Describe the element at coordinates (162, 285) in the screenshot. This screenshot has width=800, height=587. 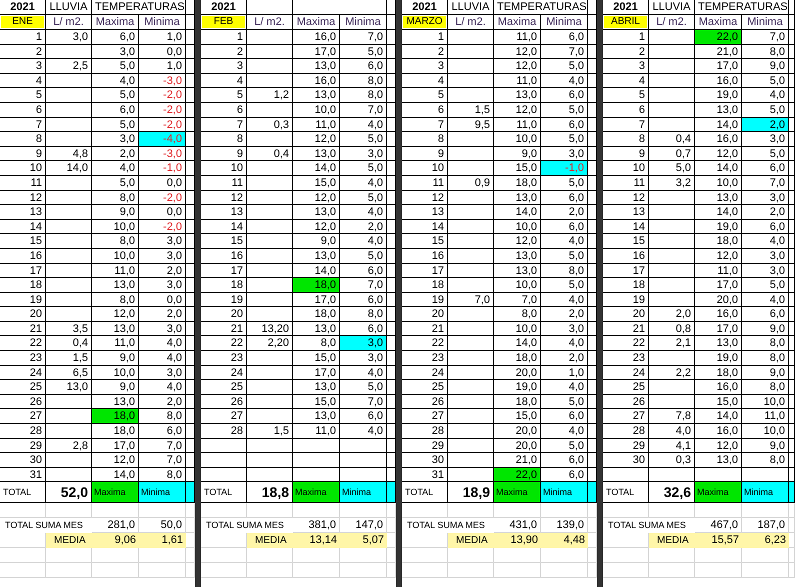
I see `min-cell: 3,0` at that location.